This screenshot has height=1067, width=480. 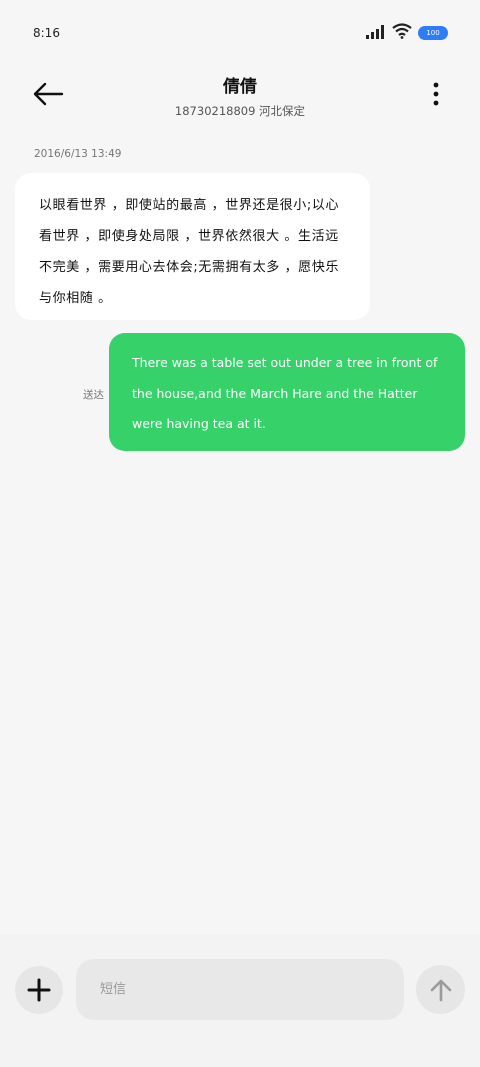 I want to click on battery-icon: 100, so click(x=433, y=33).